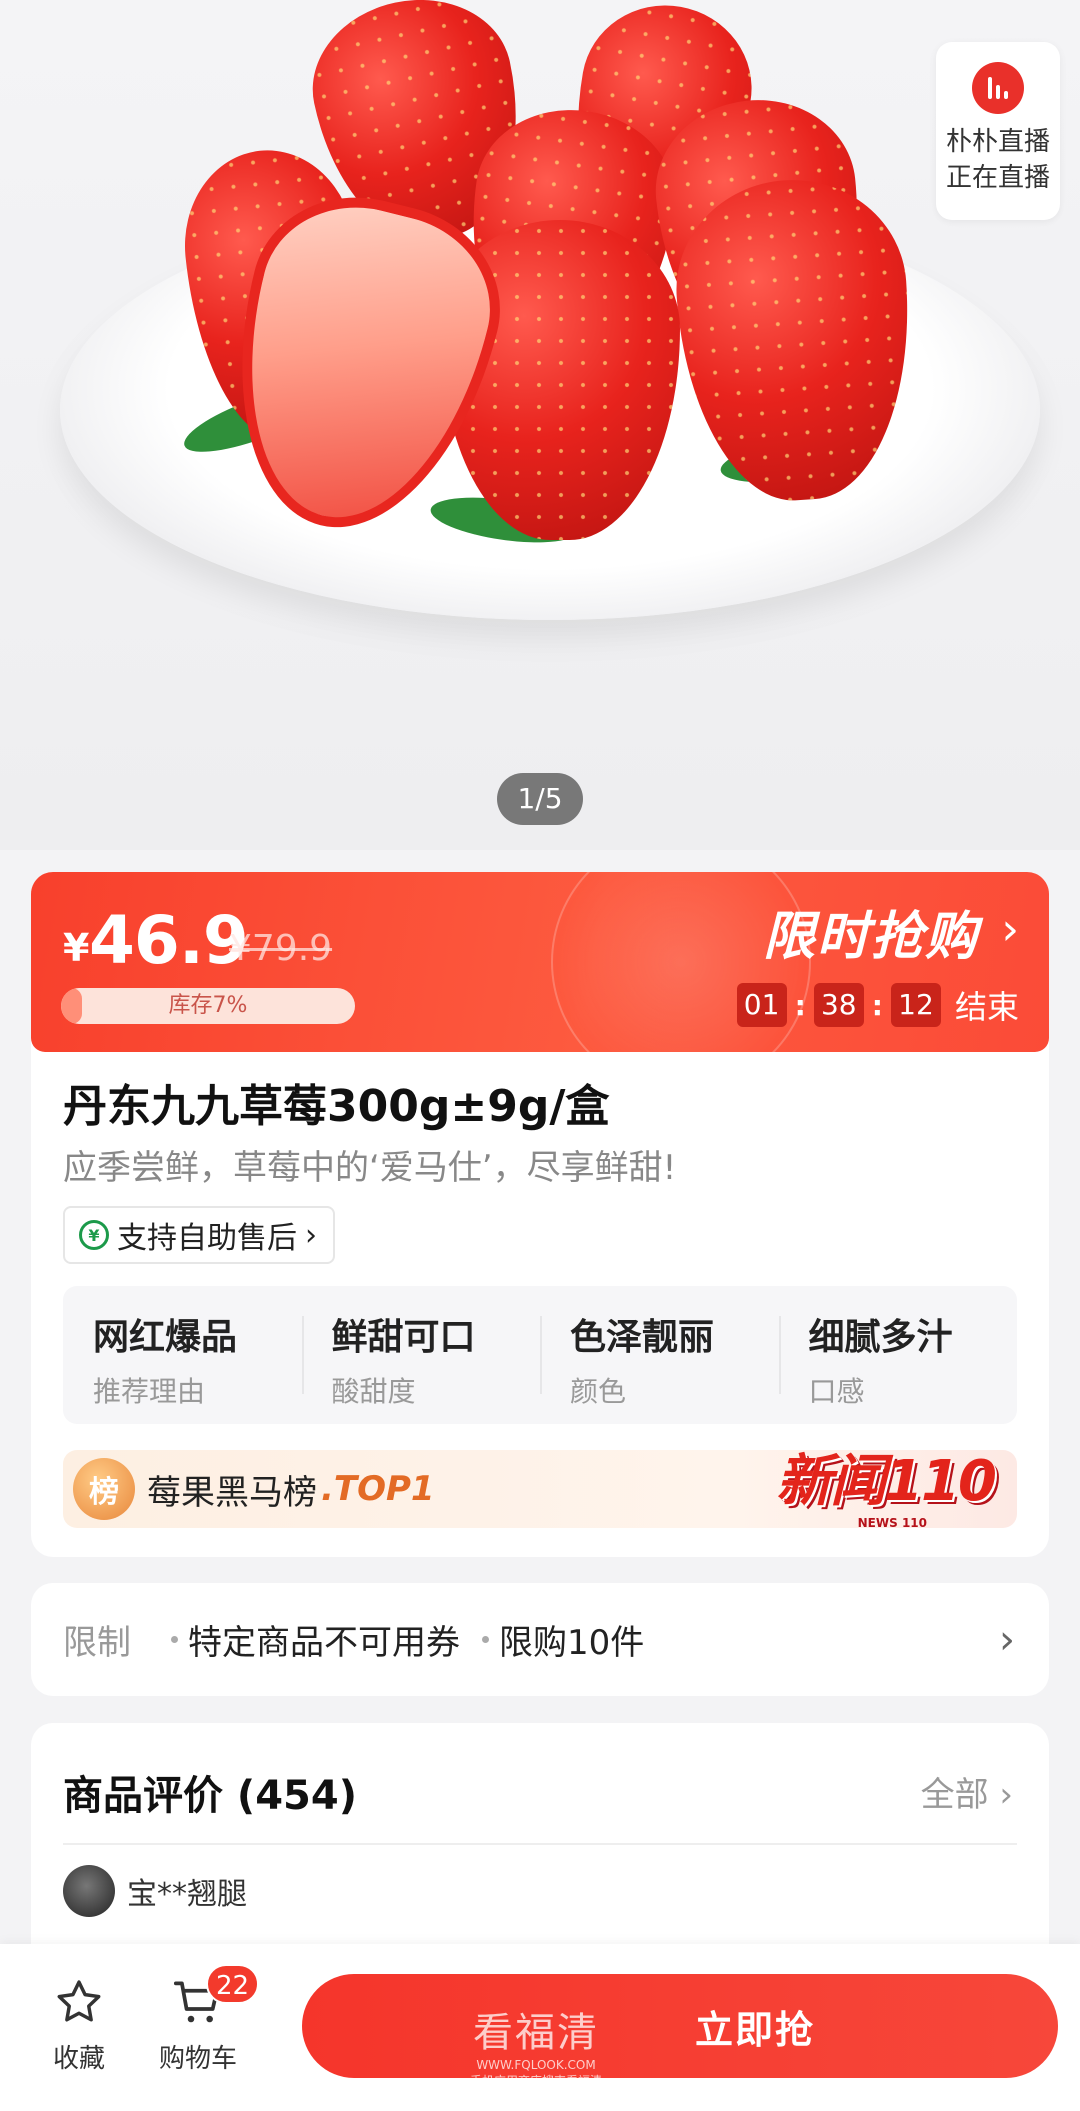 The height and width of the screenshot is (2111, 1080). I want to click on feature-item: 细腻多汁 口感, so click(898, 1355).